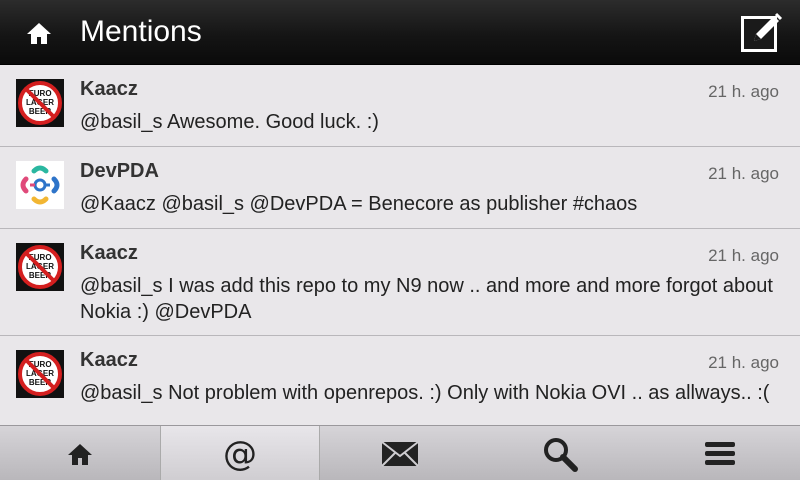  What do you see at coordinates (40, 185) in the screenshot?
I see `devpda-logo-avatar` at bounding box center [40, 185].